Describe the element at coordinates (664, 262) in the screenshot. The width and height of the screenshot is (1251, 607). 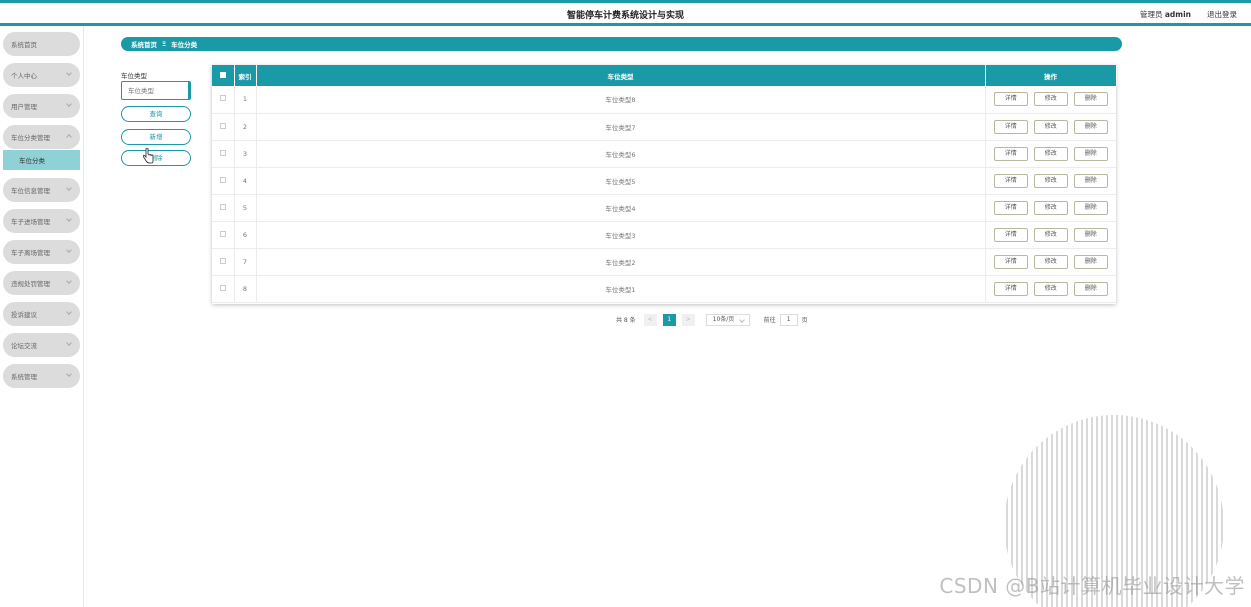
I see `table-row: 7 车位类型2 详情 修改 删除` at that location.